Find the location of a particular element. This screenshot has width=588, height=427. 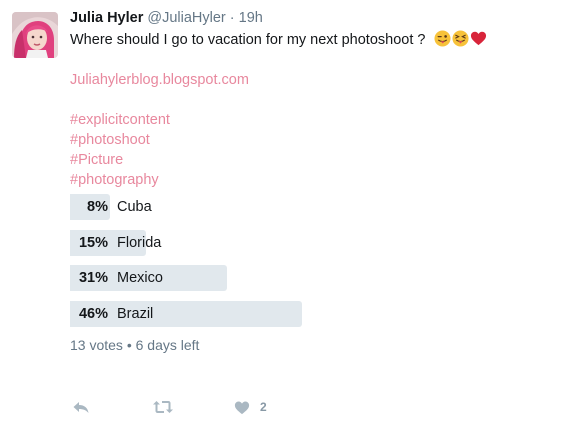

display-name: Julia Hyler is located at coordinates (106, 18).